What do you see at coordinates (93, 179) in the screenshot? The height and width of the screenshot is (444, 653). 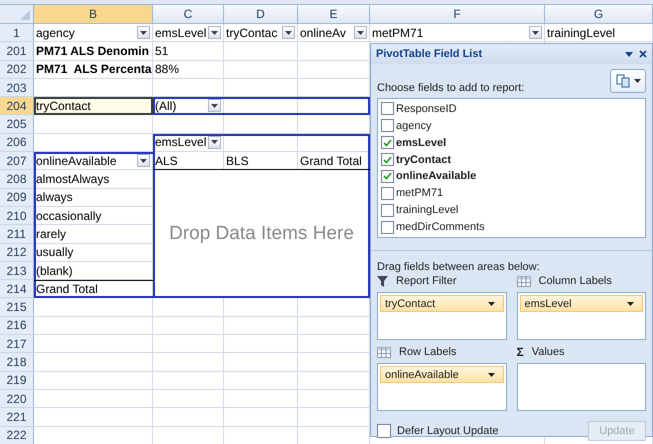 I see `table-cell: almostAlways` at bounding box center [93, 179].